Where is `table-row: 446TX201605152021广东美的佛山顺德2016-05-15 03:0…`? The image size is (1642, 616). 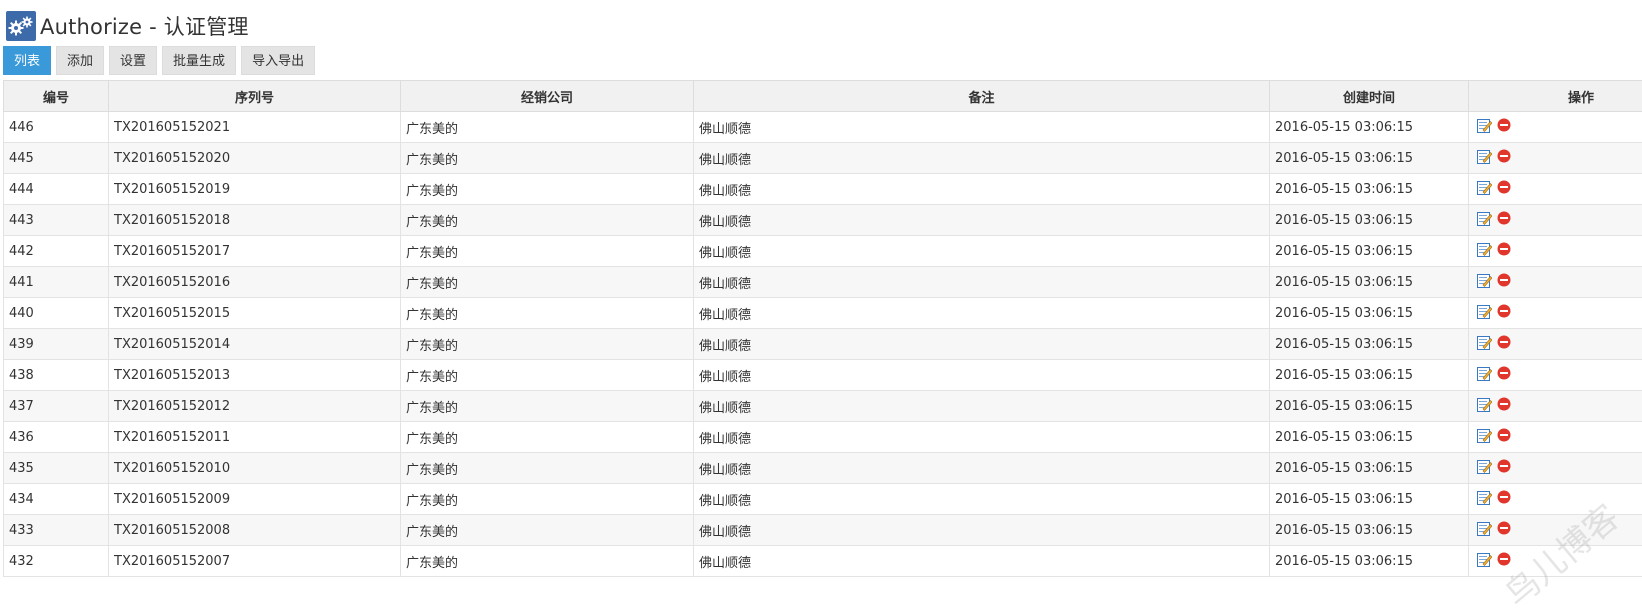
table-row: 446TX201605152021广东美的佛山顺德2016-05-15 03:0… is located at coordinates (823, 127).